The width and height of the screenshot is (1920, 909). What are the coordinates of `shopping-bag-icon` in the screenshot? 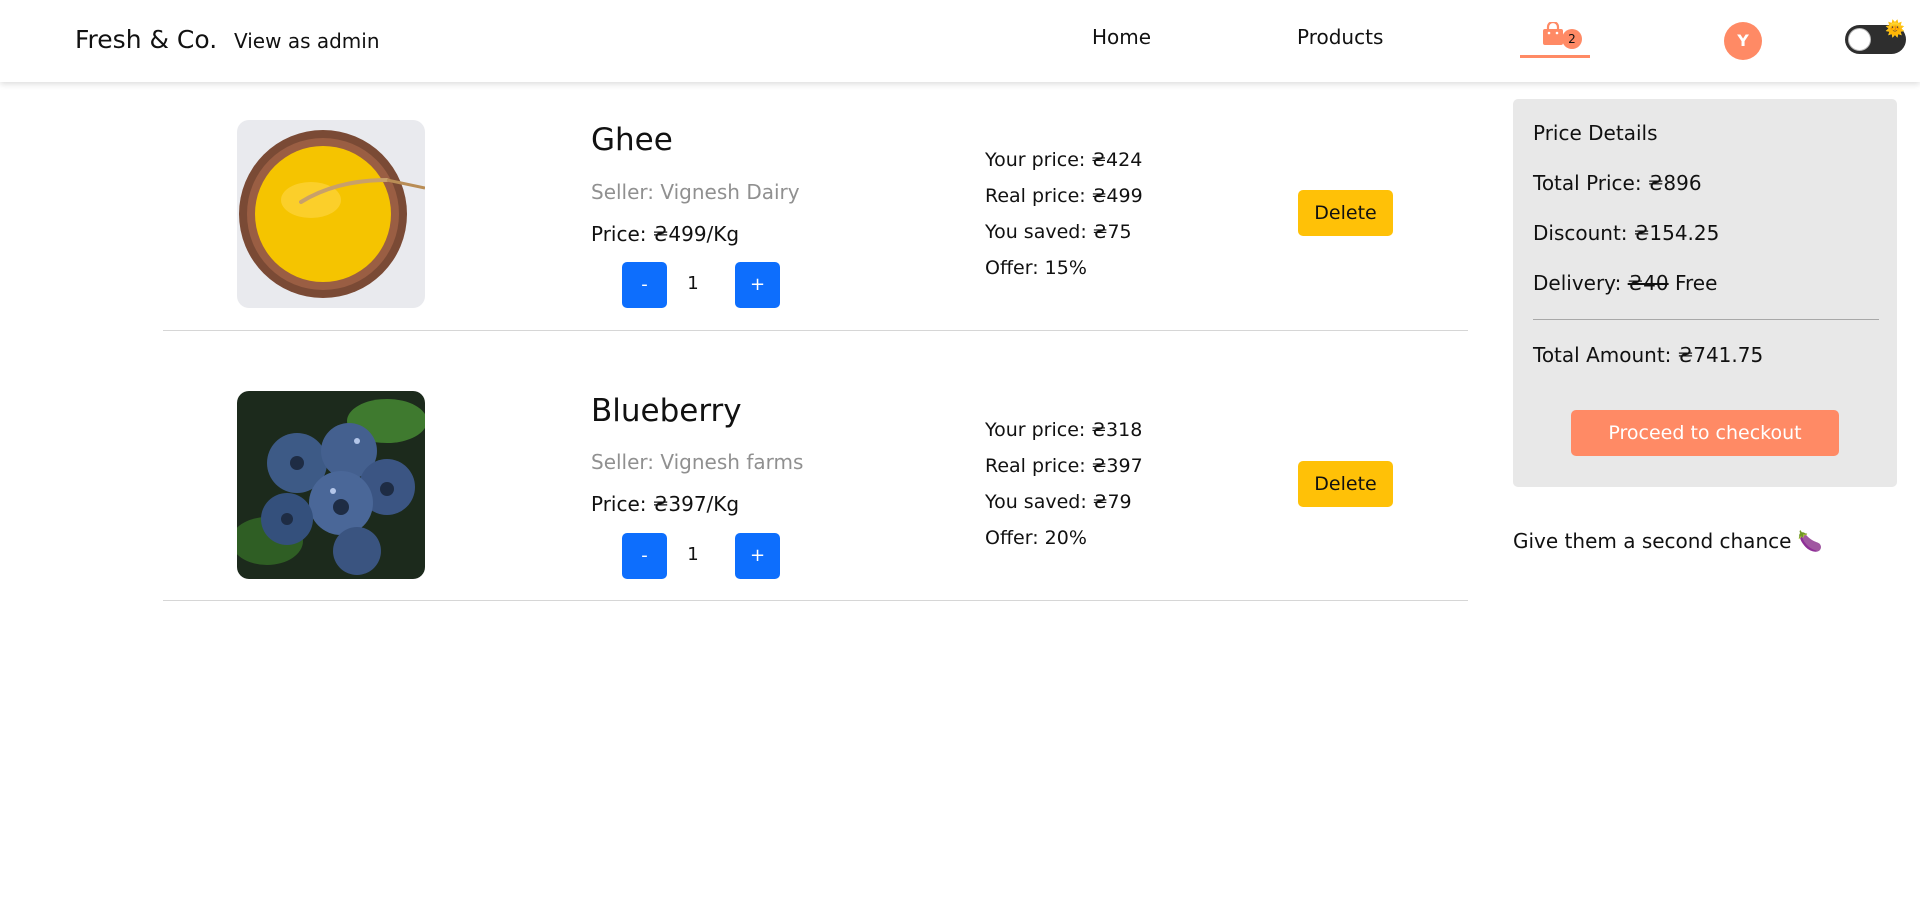 It's located at (1553, 33).